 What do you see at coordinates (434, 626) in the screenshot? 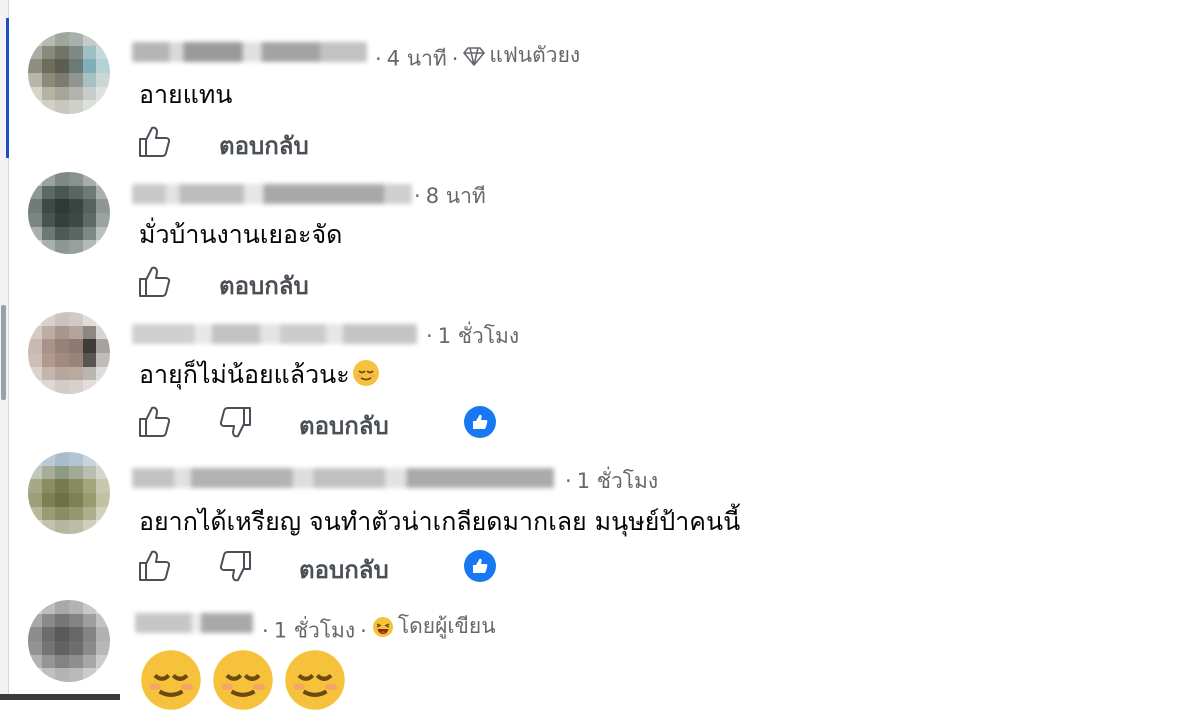
I see `author-badge: โดยผู้เขียน` at bounding box center [434, 626].